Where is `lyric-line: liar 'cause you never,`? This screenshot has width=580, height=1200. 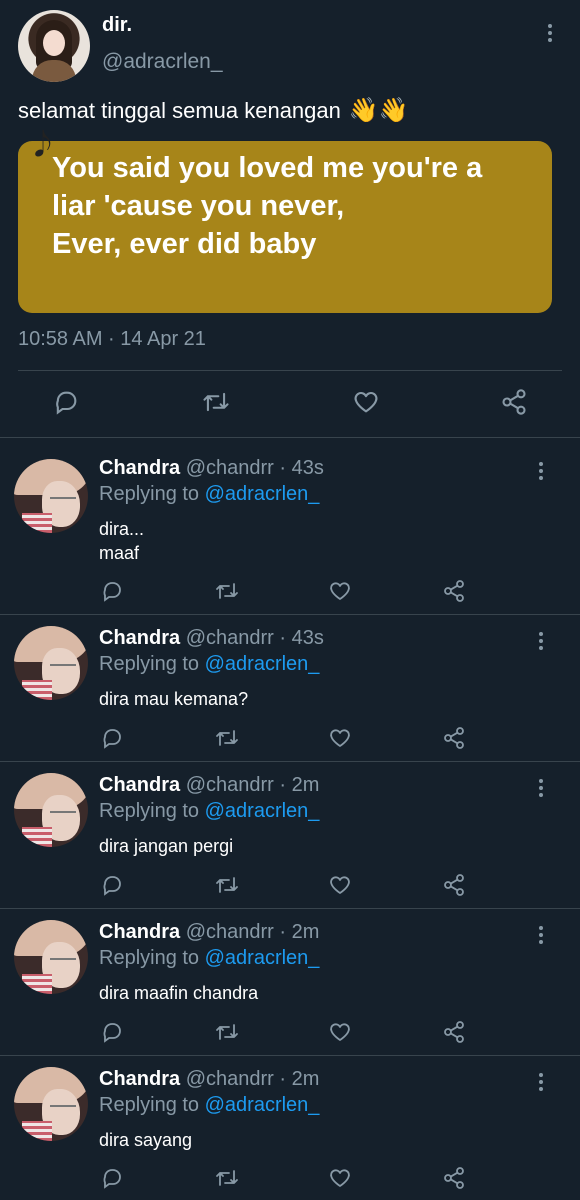 lyric-line: liar 'cause you never, is located at coordinates (198, 206).